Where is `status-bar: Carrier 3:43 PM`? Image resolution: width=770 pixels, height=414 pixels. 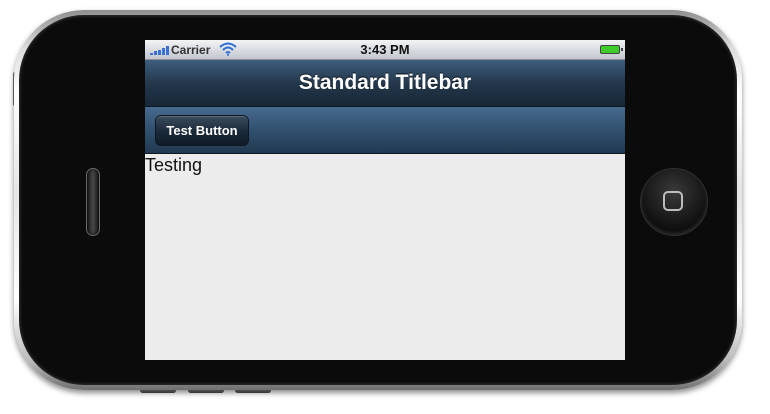 status-bar: Carrier 3:43 PM is located at coordinates (385, 50).